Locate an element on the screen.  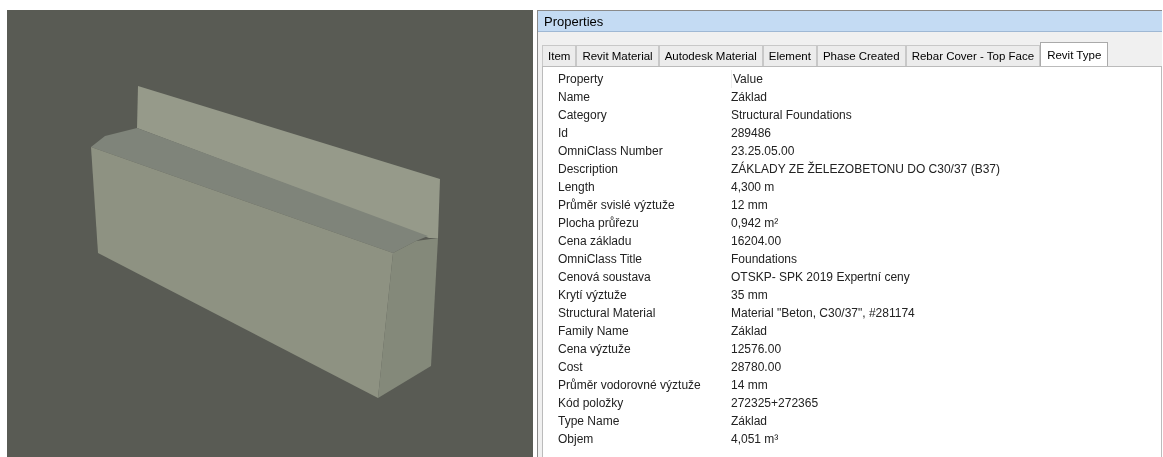
table-cell-text: Length is located at coordinates (577, 187).